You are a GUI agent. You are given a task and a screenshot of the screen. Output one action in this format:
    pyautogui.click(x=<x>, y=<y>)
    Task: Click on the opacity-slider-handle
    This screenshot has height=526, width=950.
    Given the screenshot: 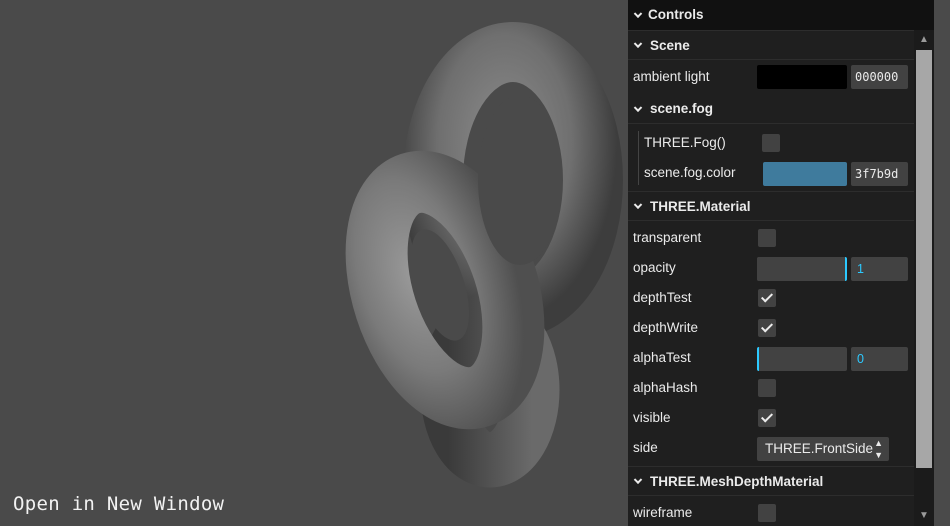 What is the action you would take?
    pyautogui.click(x=846, y=269)
    